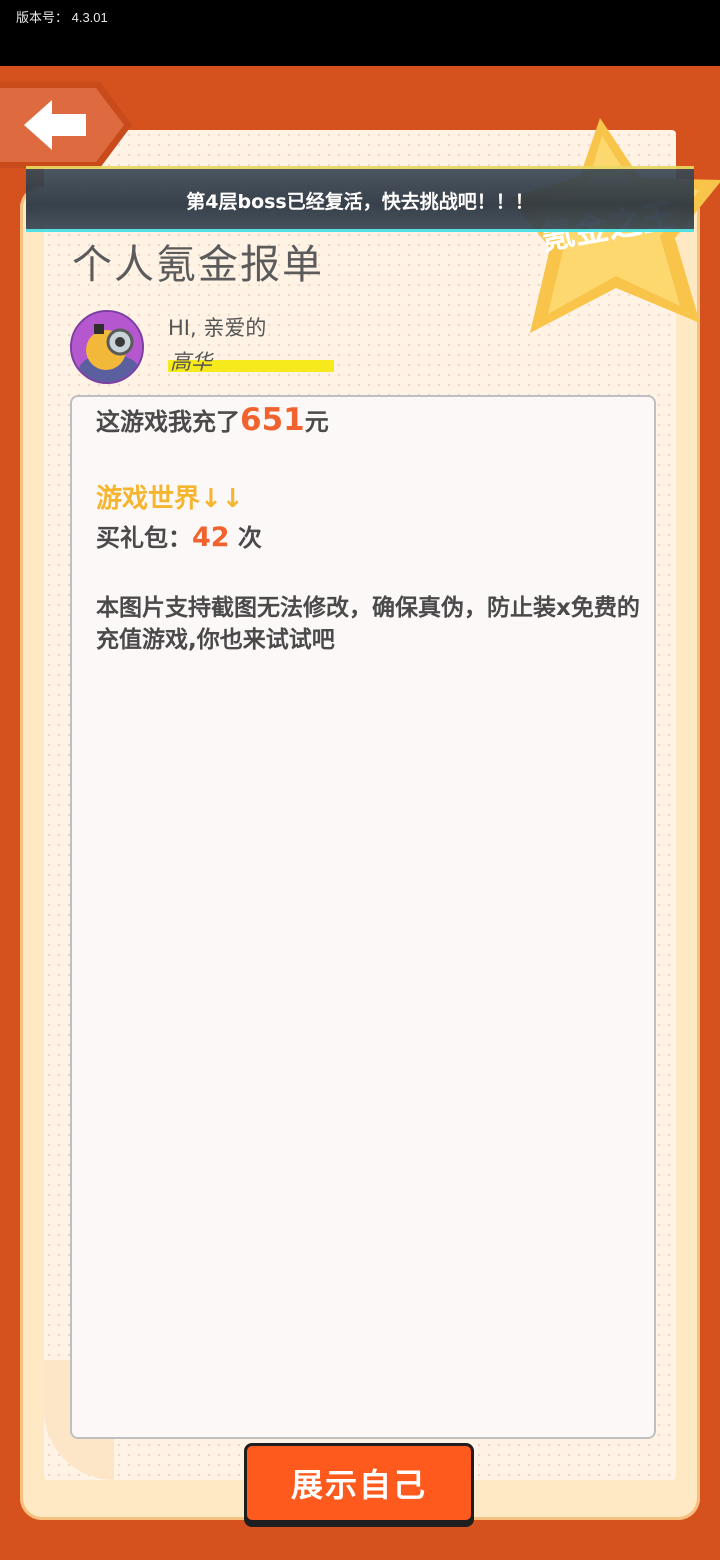 The height and width of the screenshot is (1560, 720). Describe the element at coordinates (62, 17) in the screenshot. I see `version-label: 版本号： 4.3.01` at that location.